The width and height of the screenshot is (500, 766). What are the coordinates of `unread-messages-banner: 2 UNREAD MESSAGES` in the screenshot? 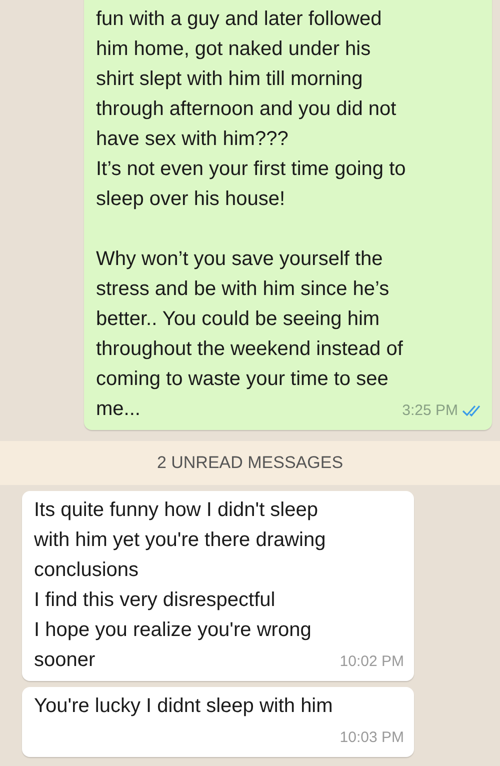 It's located at (250, 463).